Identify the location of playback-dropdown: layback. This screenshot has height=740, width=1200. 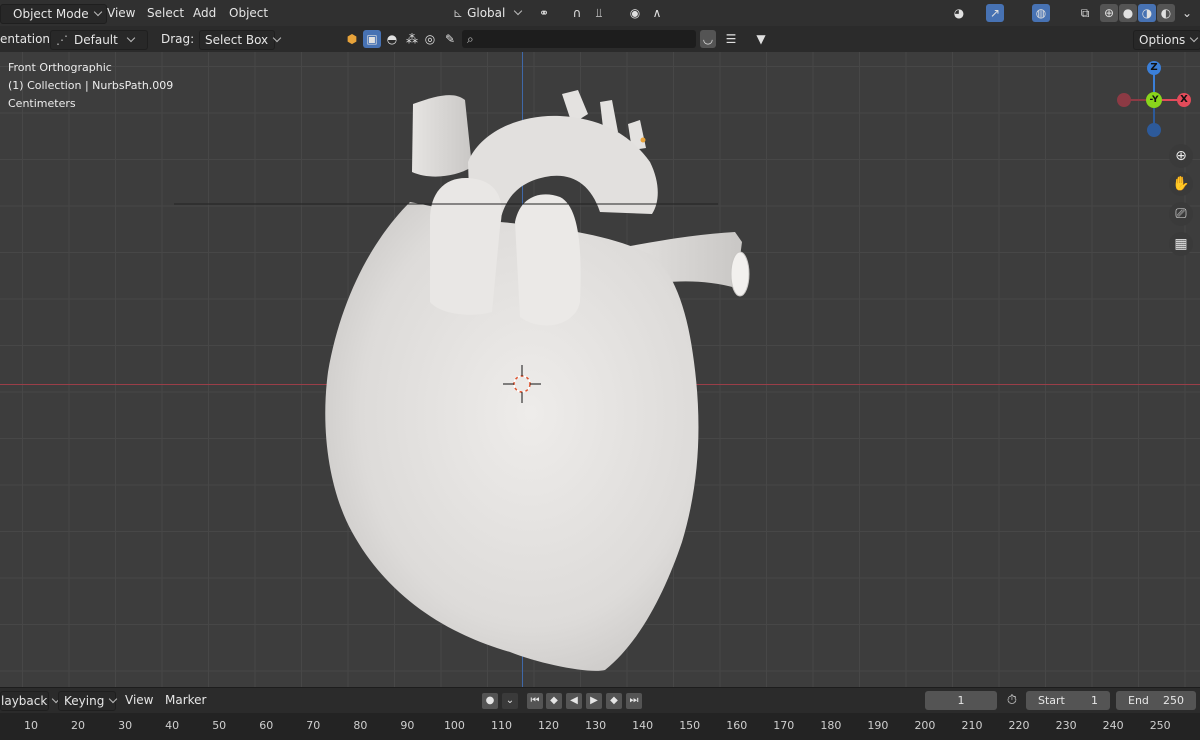
(24, 701).